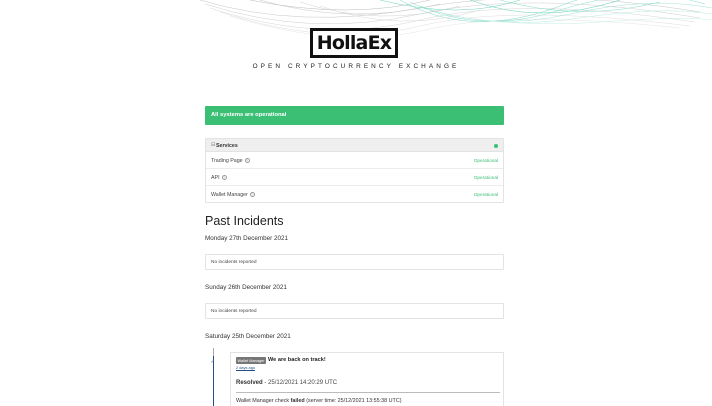  Describe the element at coordinates (354, 115) in the screenshot. I see `system-status-banner: All systems are operational` at that location.